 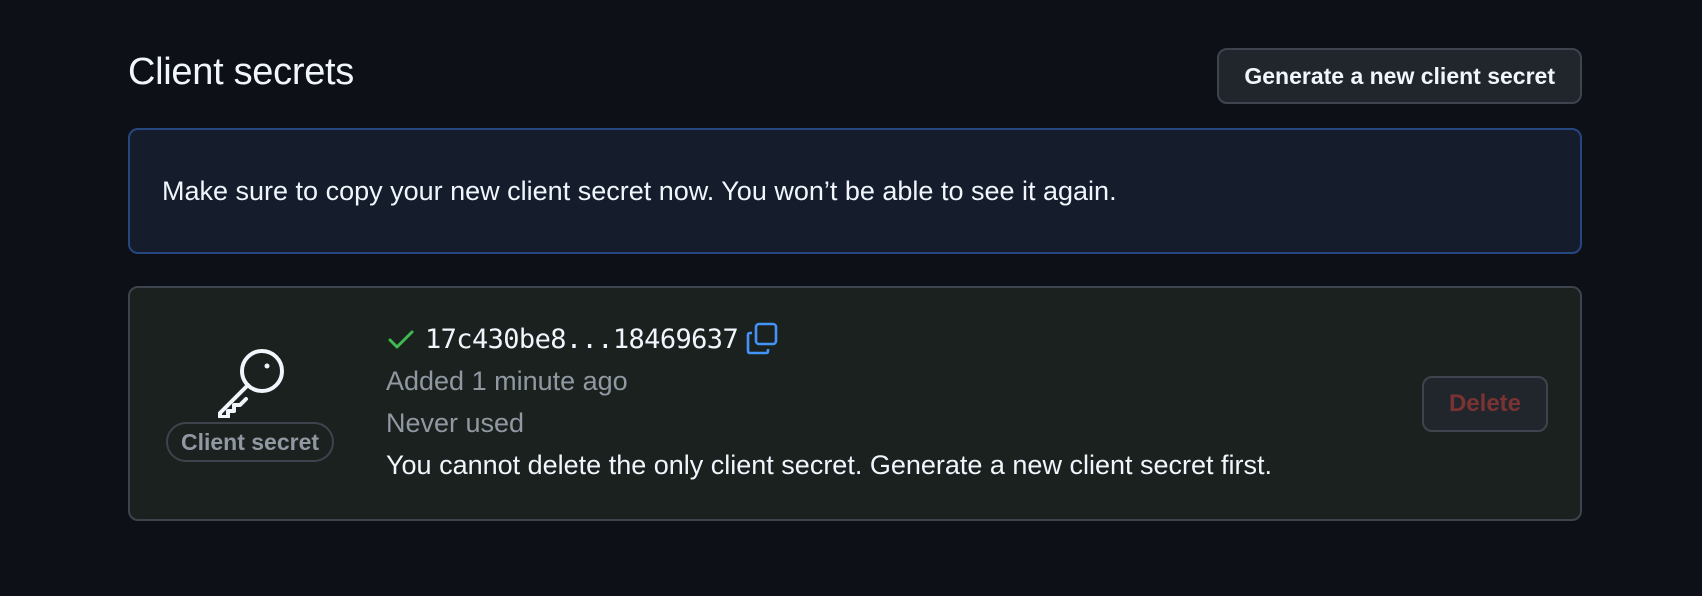 I want to click on page-title: Client secrets, so click(x=241, y=71).